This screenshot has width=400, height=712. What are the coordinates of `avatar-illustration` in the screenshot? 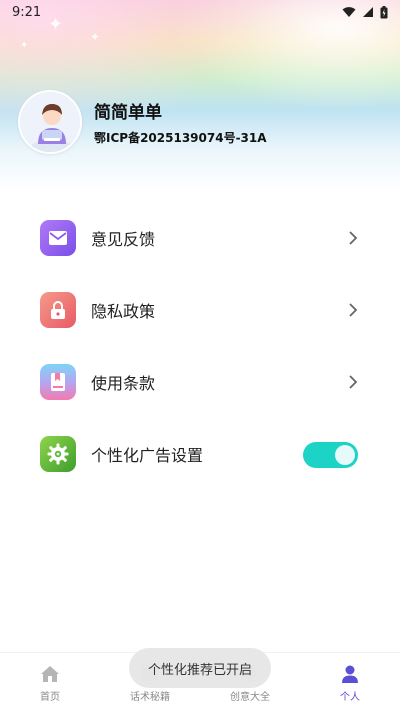 It's located at (50, 122).